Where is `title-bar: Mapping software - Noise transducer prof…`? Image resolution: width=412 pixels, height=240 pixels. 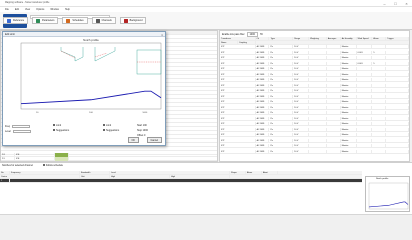 title-bar: Mapping software - Noise transducer prof… is located at coordinates (206, 3).